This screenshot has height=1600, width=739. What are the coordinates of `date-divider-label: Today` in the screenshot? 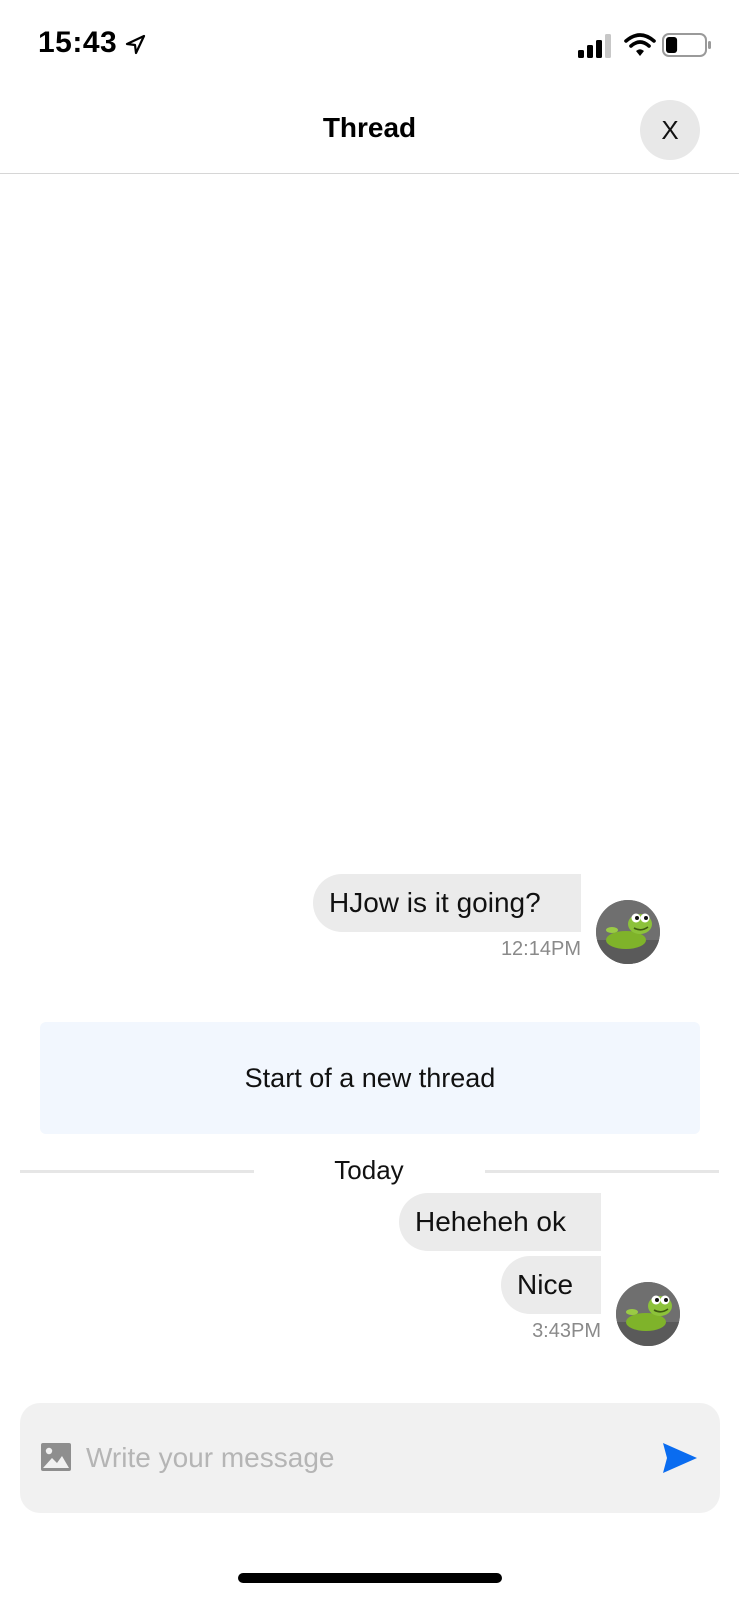 It's located at (369, 1170).